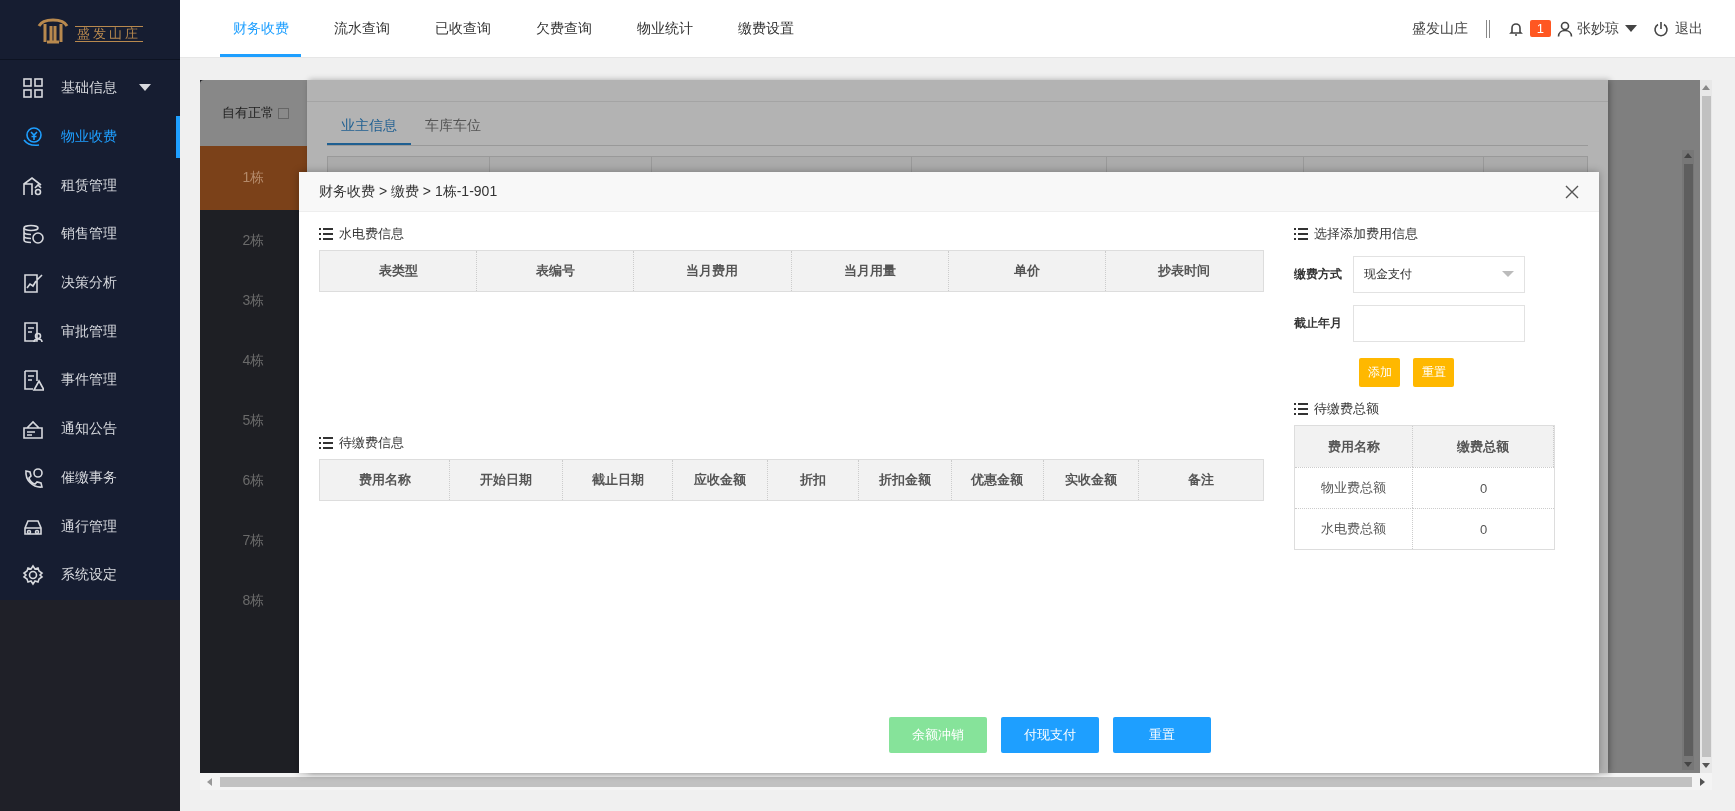  I want to click on column-header: 表类型, so click(399, 271).